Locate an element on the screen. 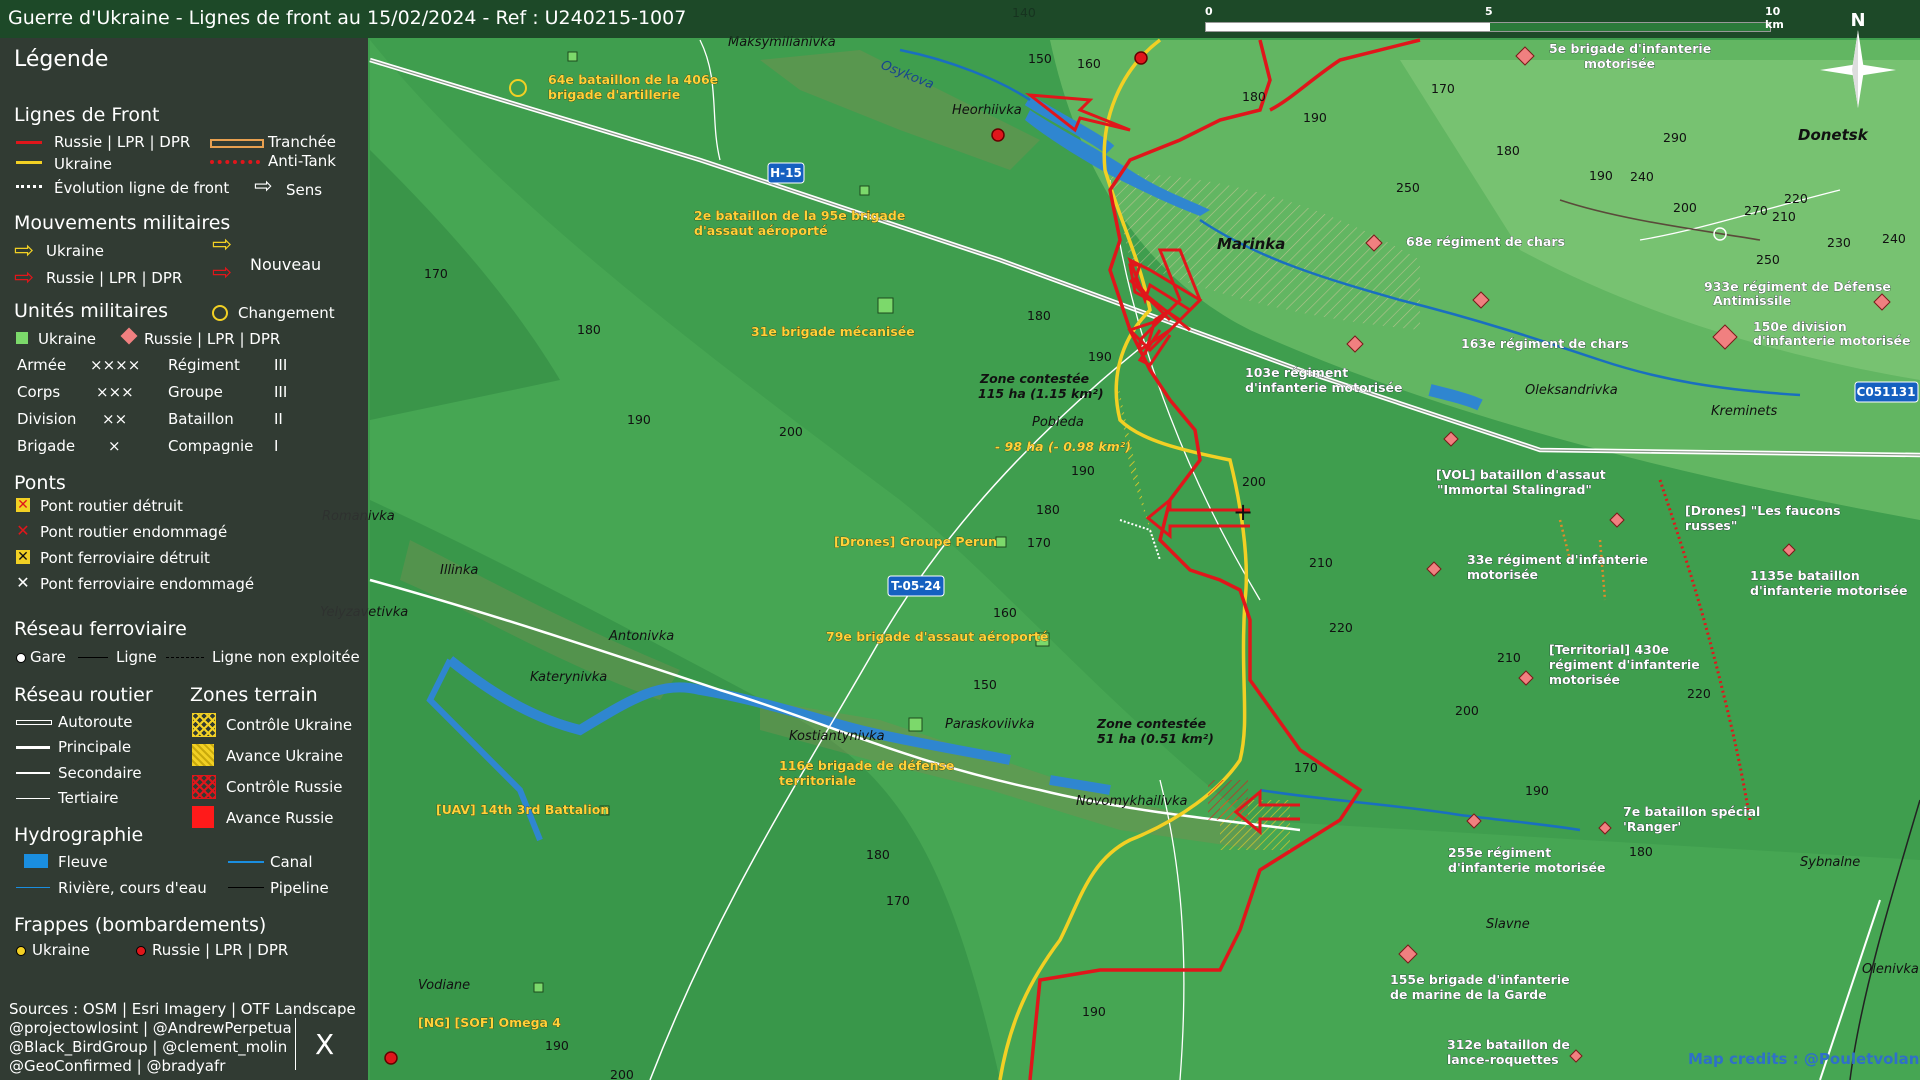 The image size is (1920, 1080). svg-text: 160 is located at coordinates (1005, 612).